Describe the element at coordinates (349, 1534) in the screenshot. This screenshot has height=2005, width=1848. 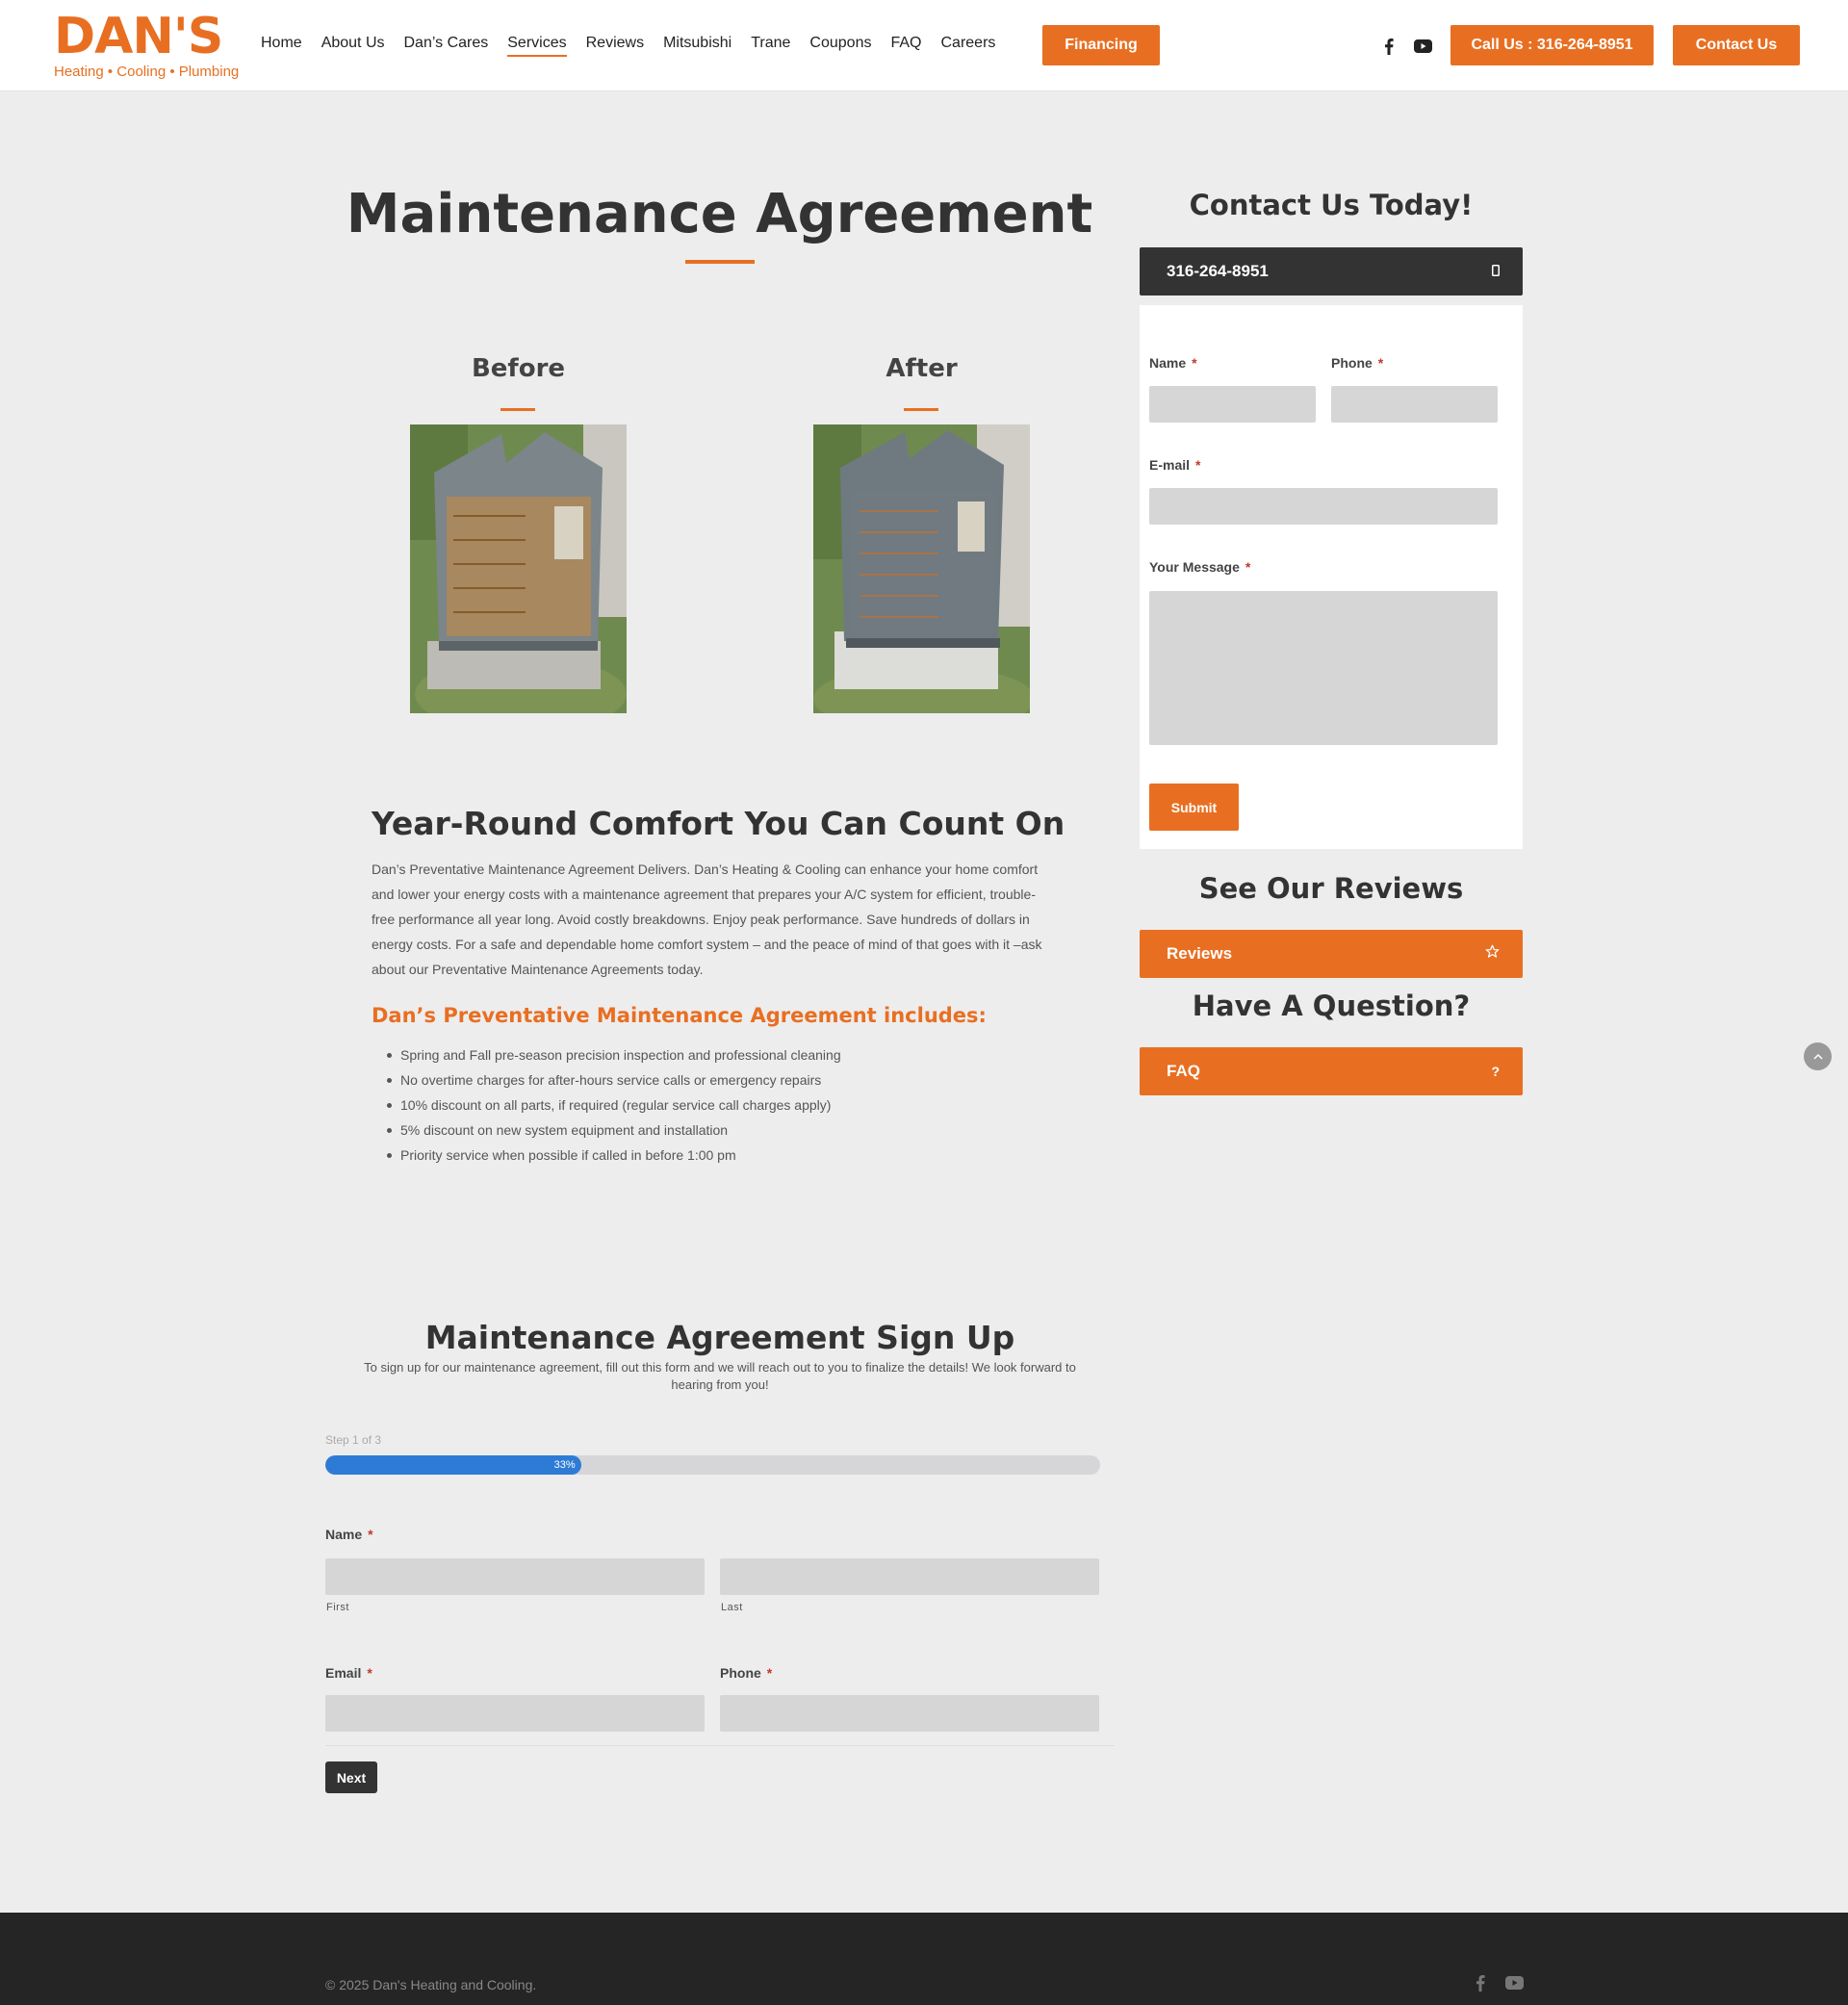
I see `signup-name-label: Name *` at that location.